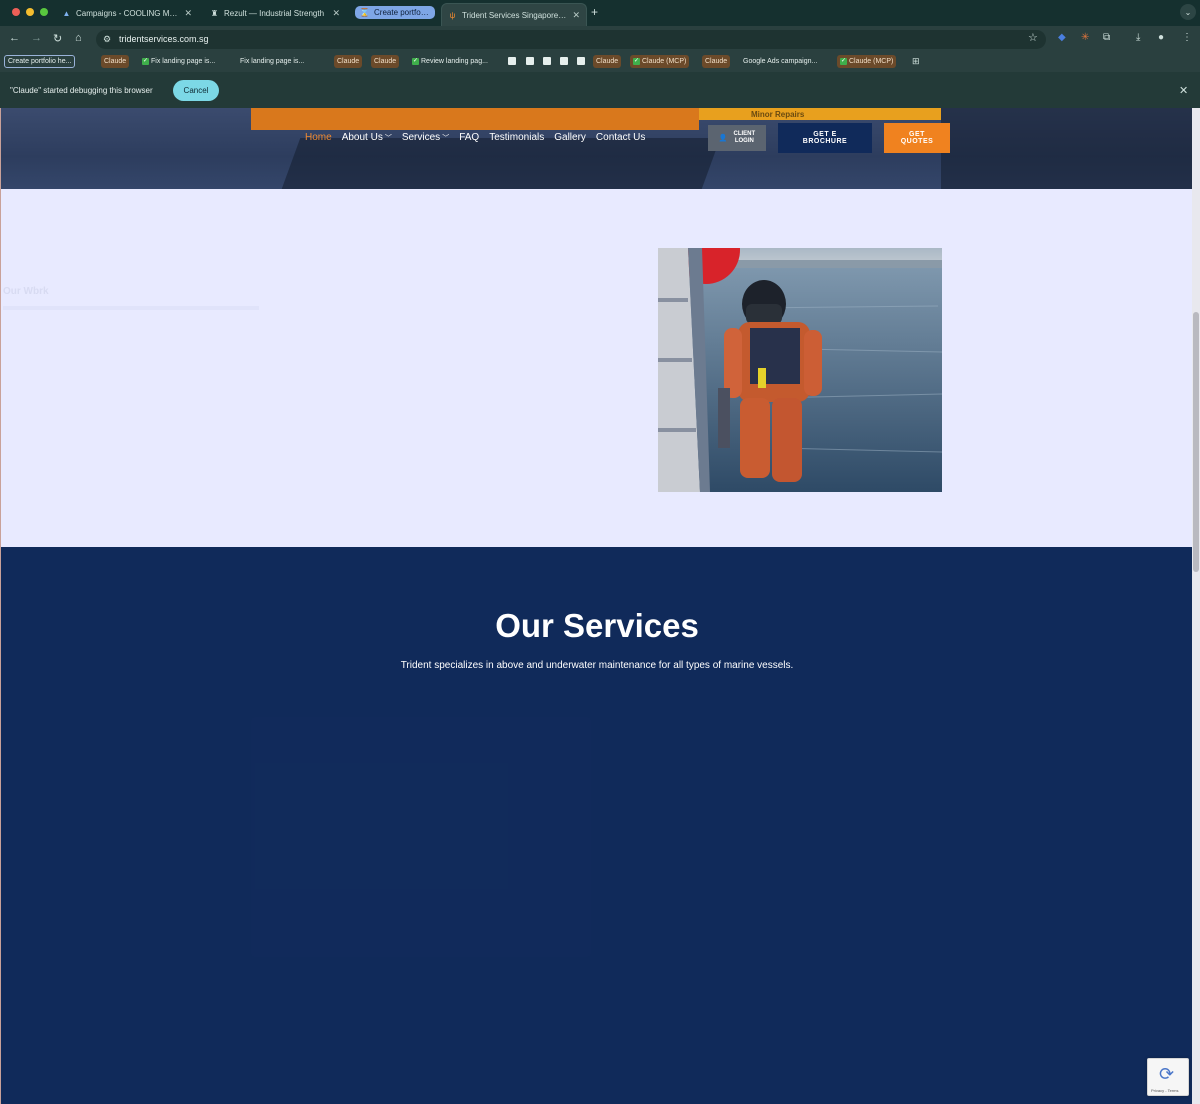  I want to click on diver-illustration, so click(800, 370).